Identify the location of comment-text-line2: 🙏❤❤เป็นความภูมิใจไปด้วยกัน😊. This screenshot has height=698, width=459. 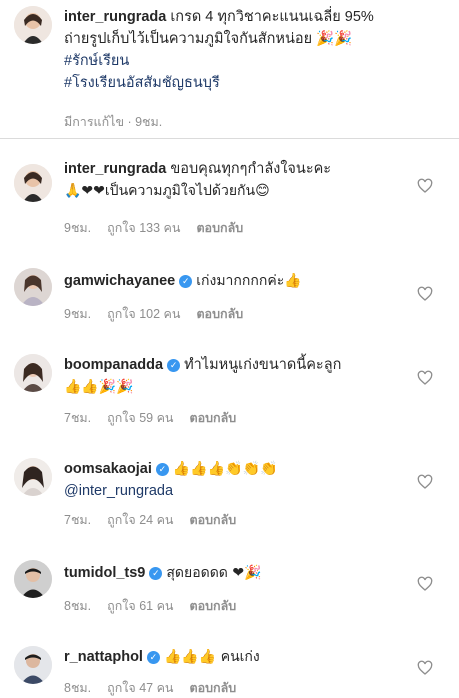
(167, 191).